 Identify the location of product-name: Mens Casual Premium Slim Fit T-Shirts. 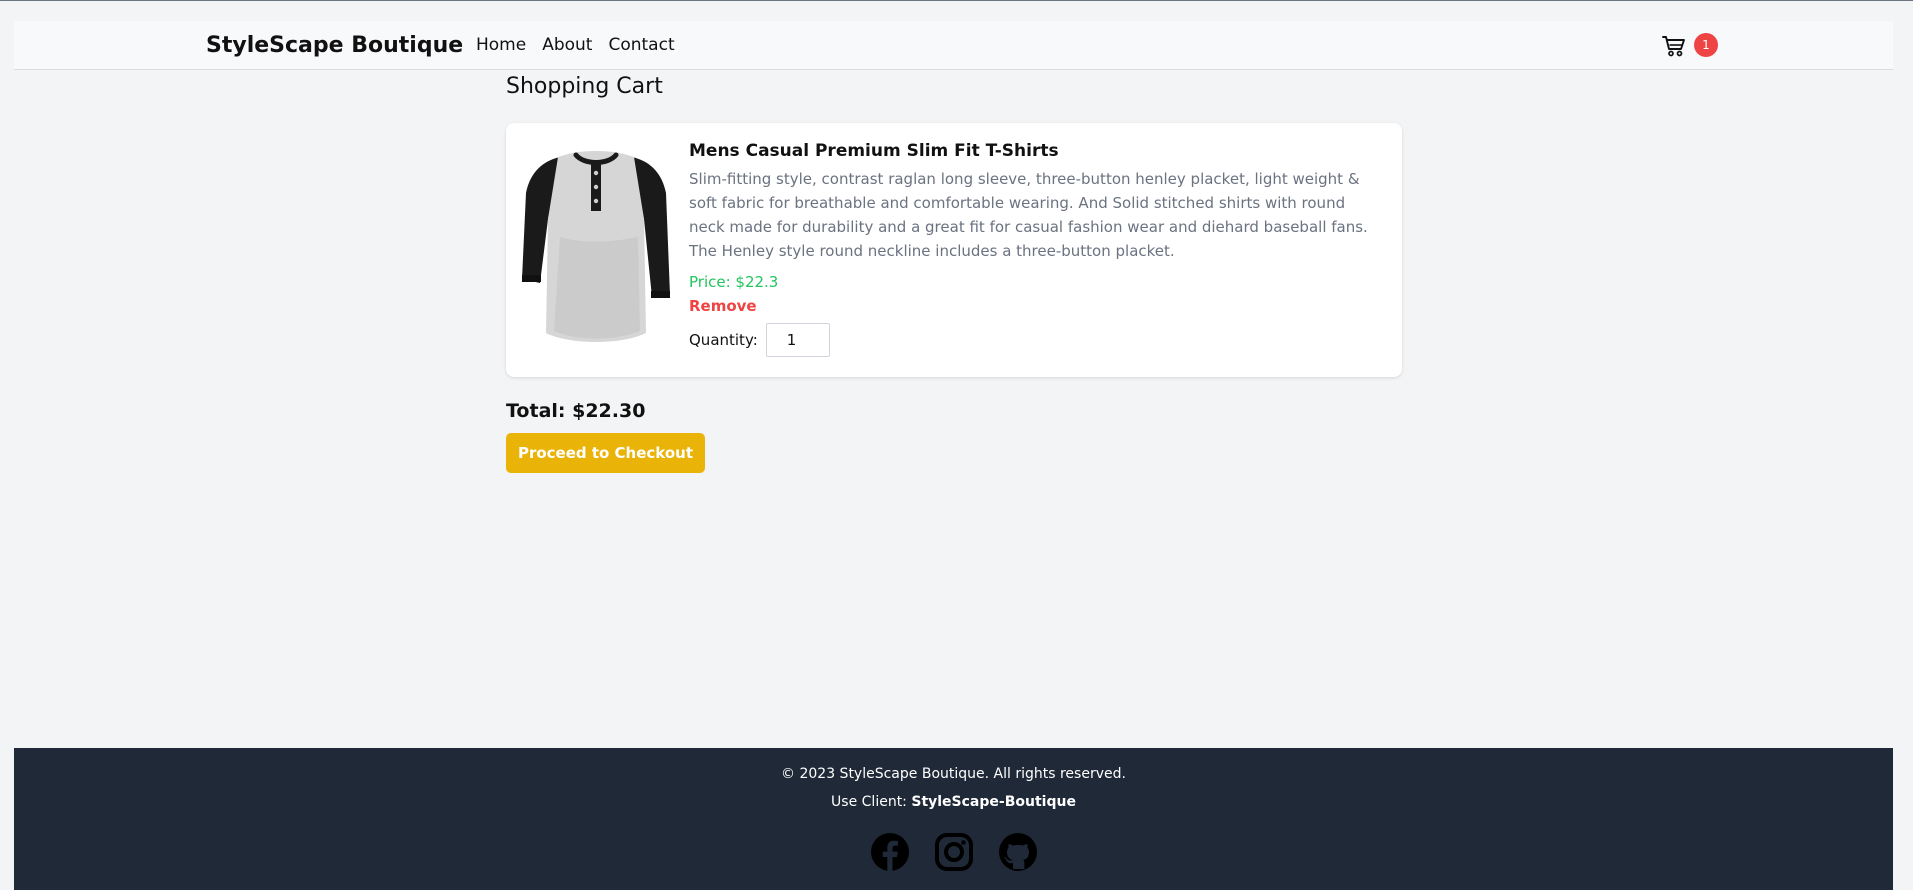
(874, 151).